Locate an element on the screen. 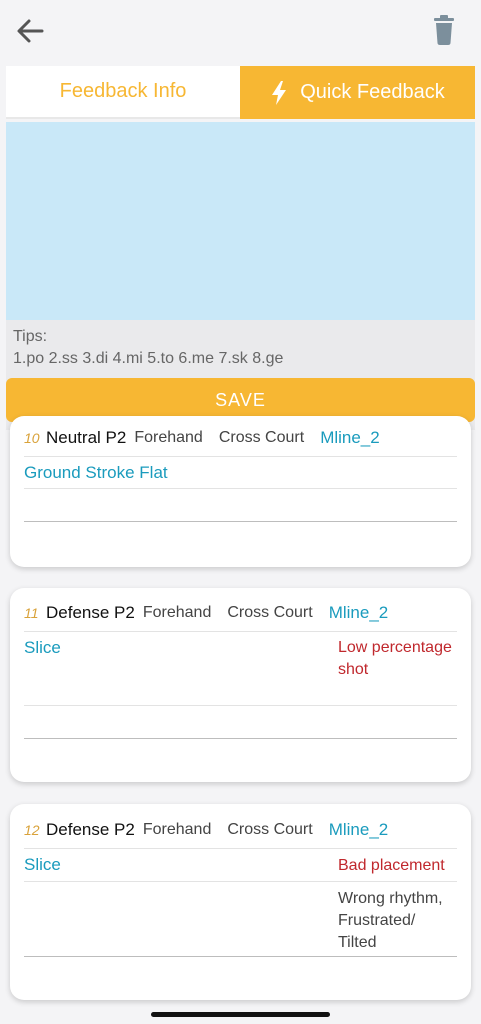  feedback-tabs: Feedback Info Quick Feedback is located at coordinates (240, 92).